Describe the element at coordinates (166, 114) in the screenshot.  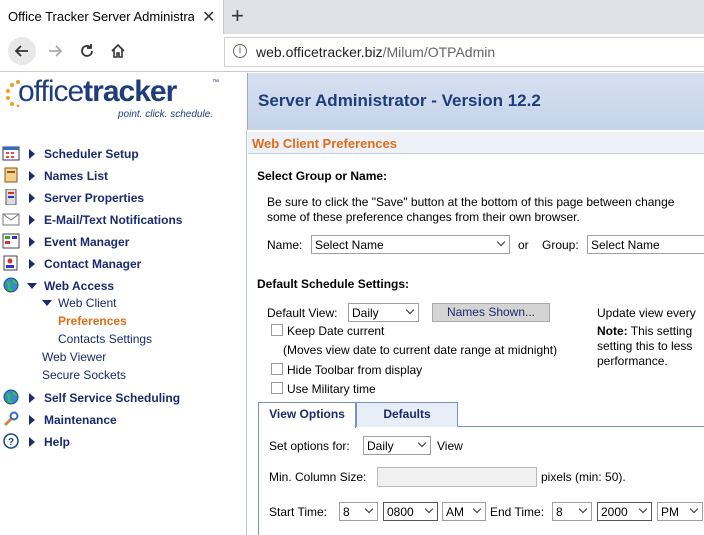
I see `logo-tagline: point. click. schedule.` at that location.